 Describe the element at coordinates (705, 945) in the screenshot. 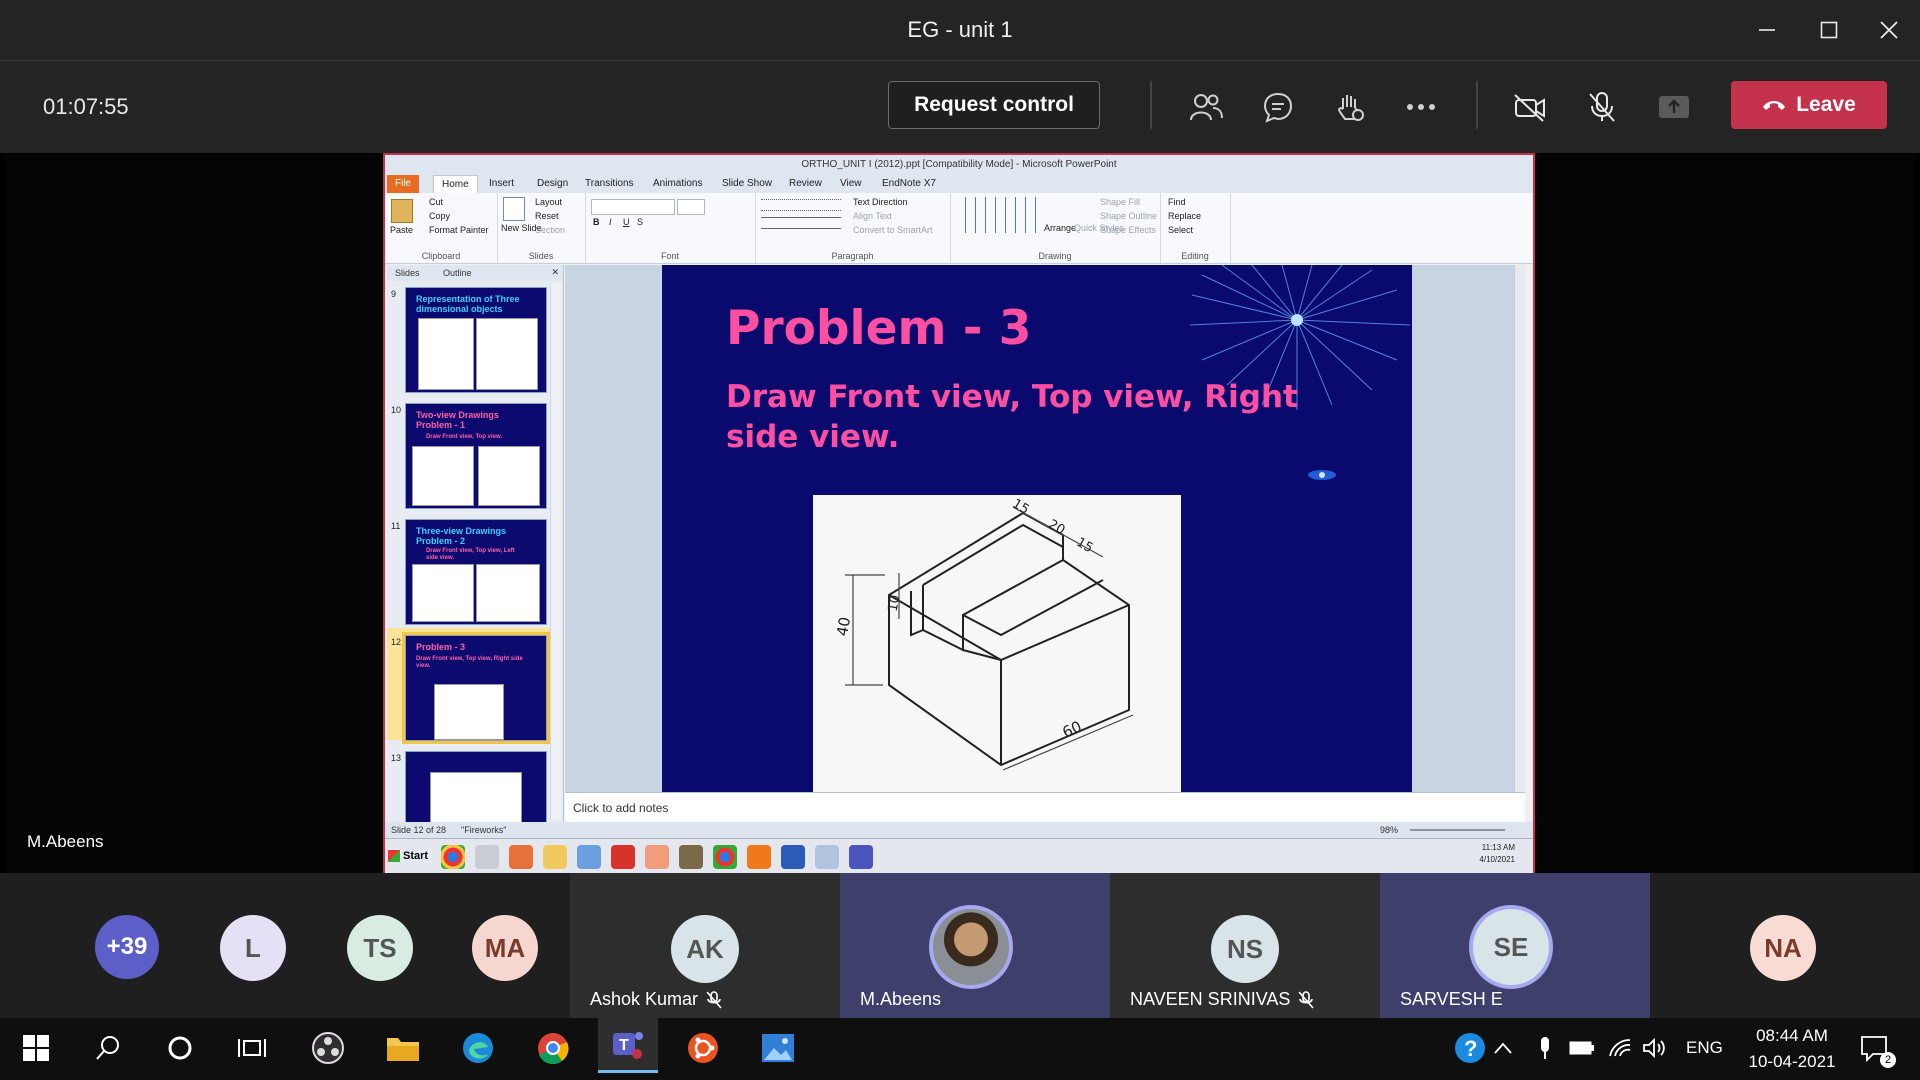

I see `participant-tile-ashok-kumar: AK Ashok Kumar` at that location.